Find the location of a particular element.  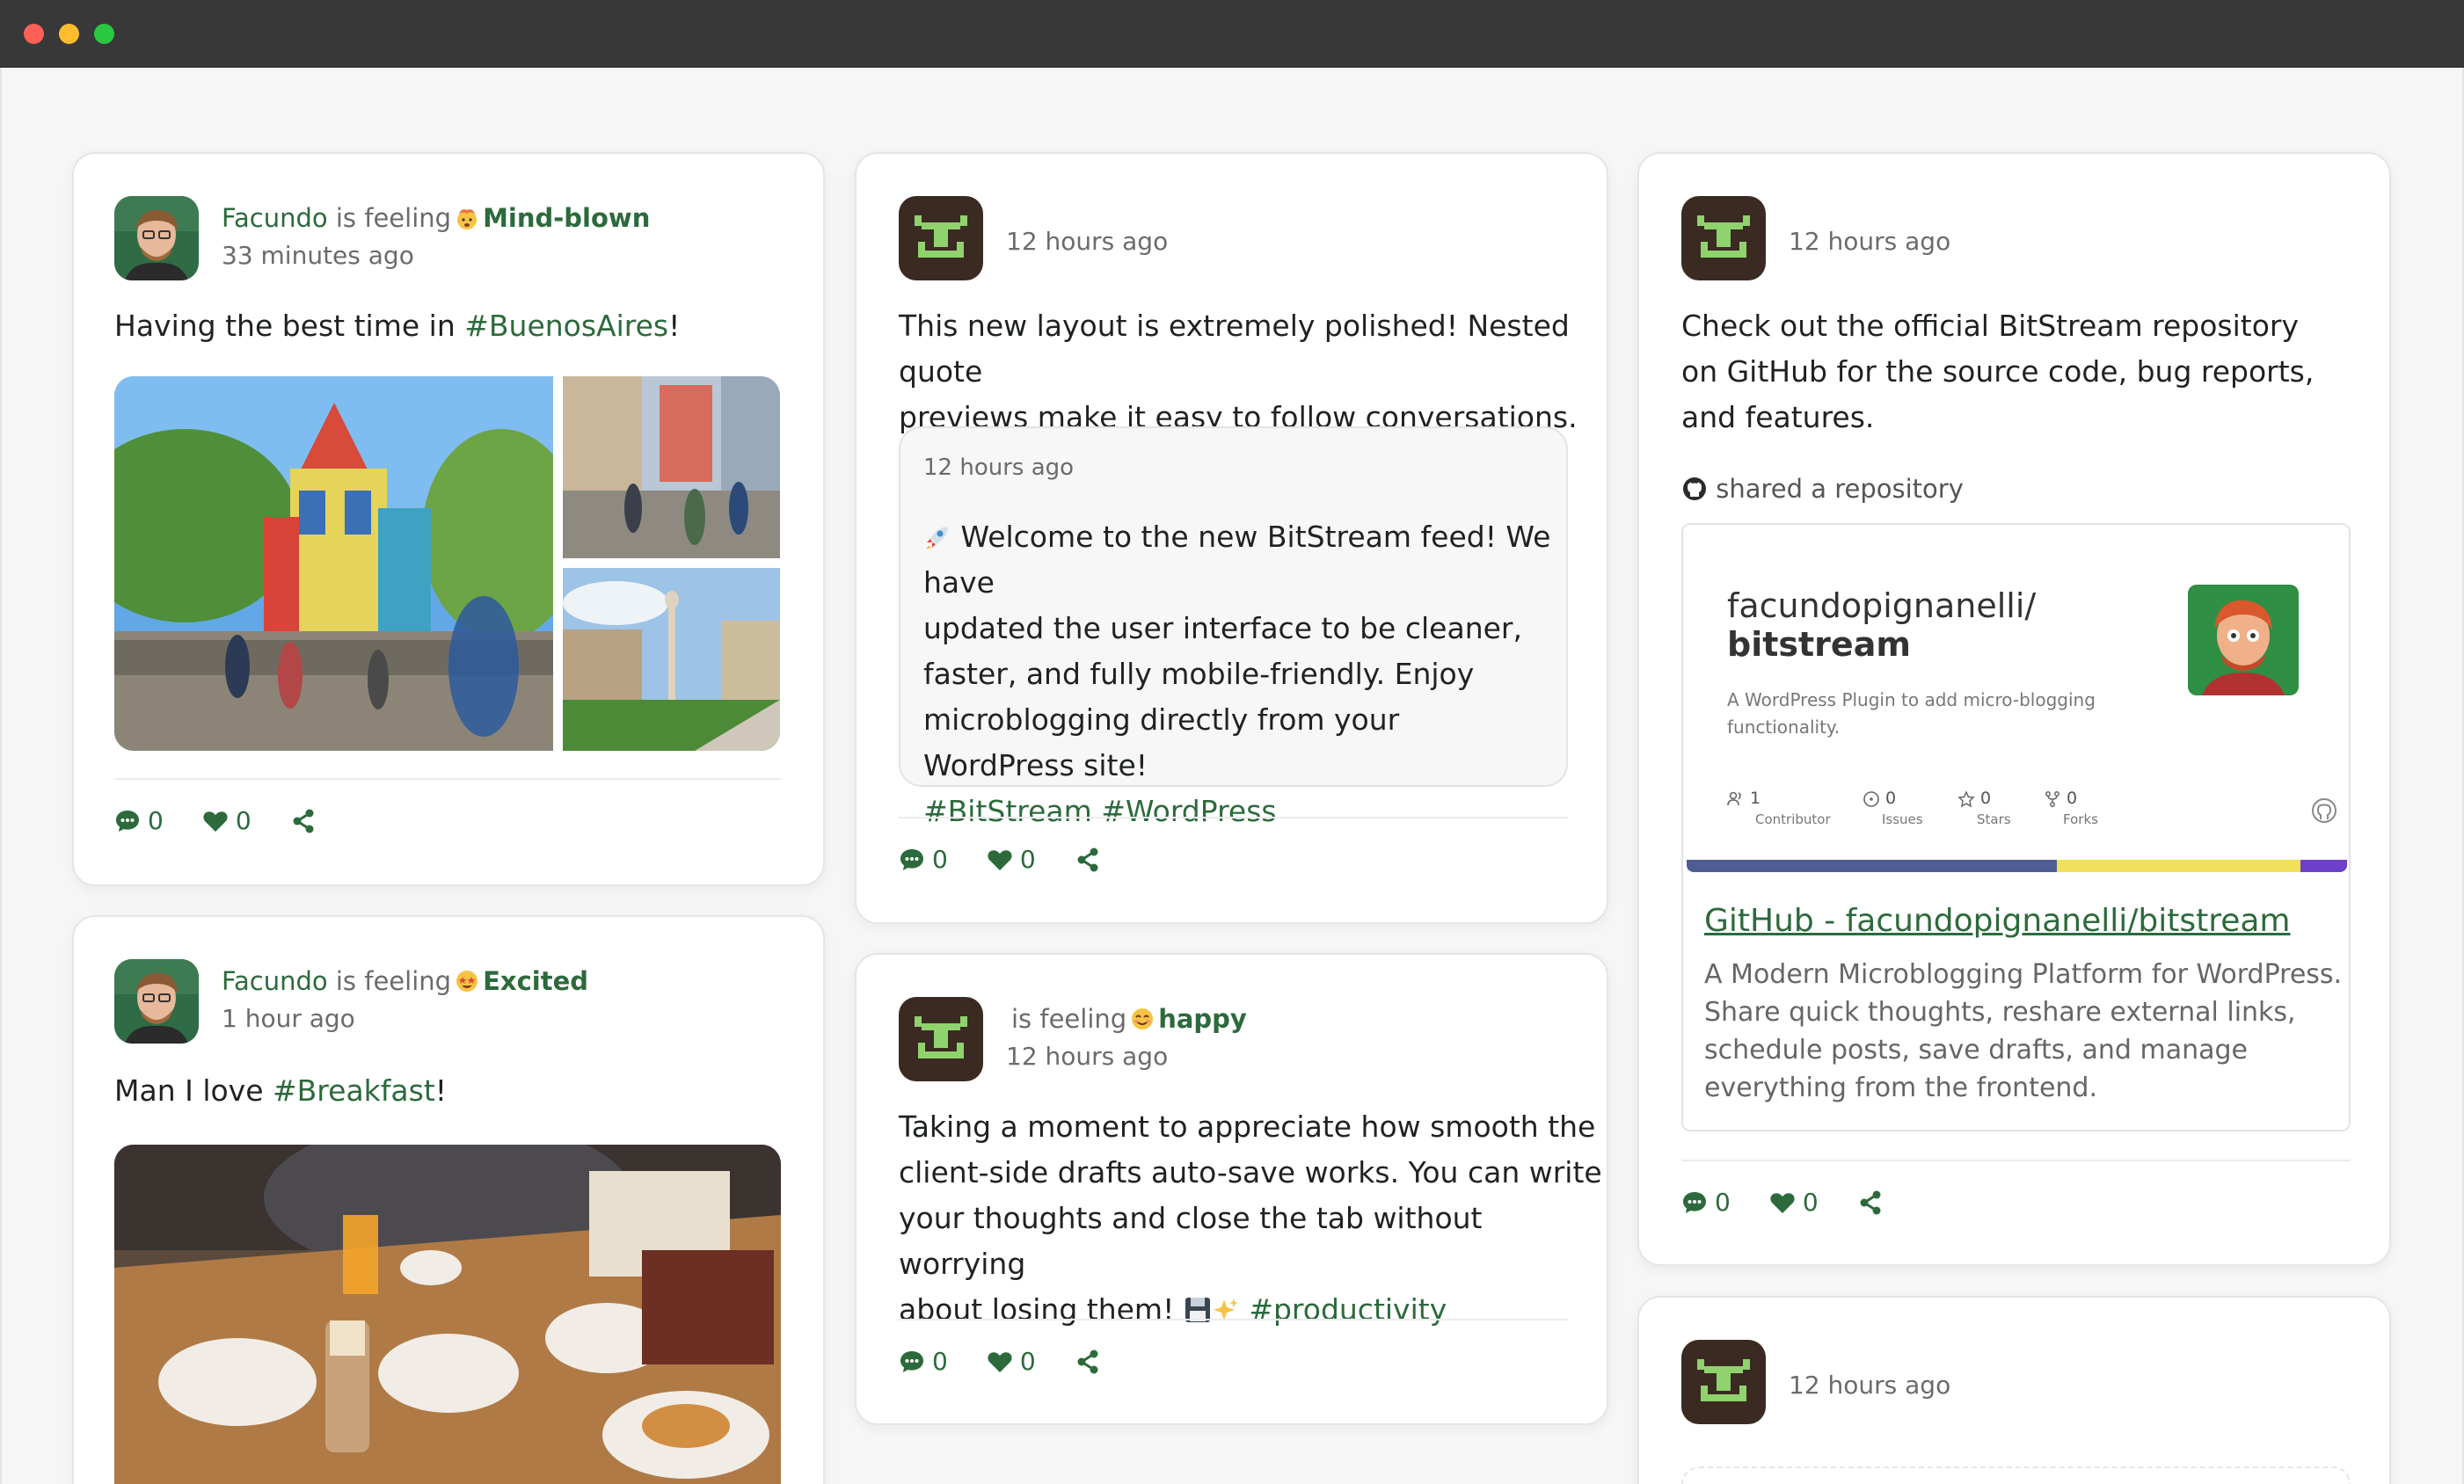

hashtag-link: #productivity is located at coordinates (1348, 1309).